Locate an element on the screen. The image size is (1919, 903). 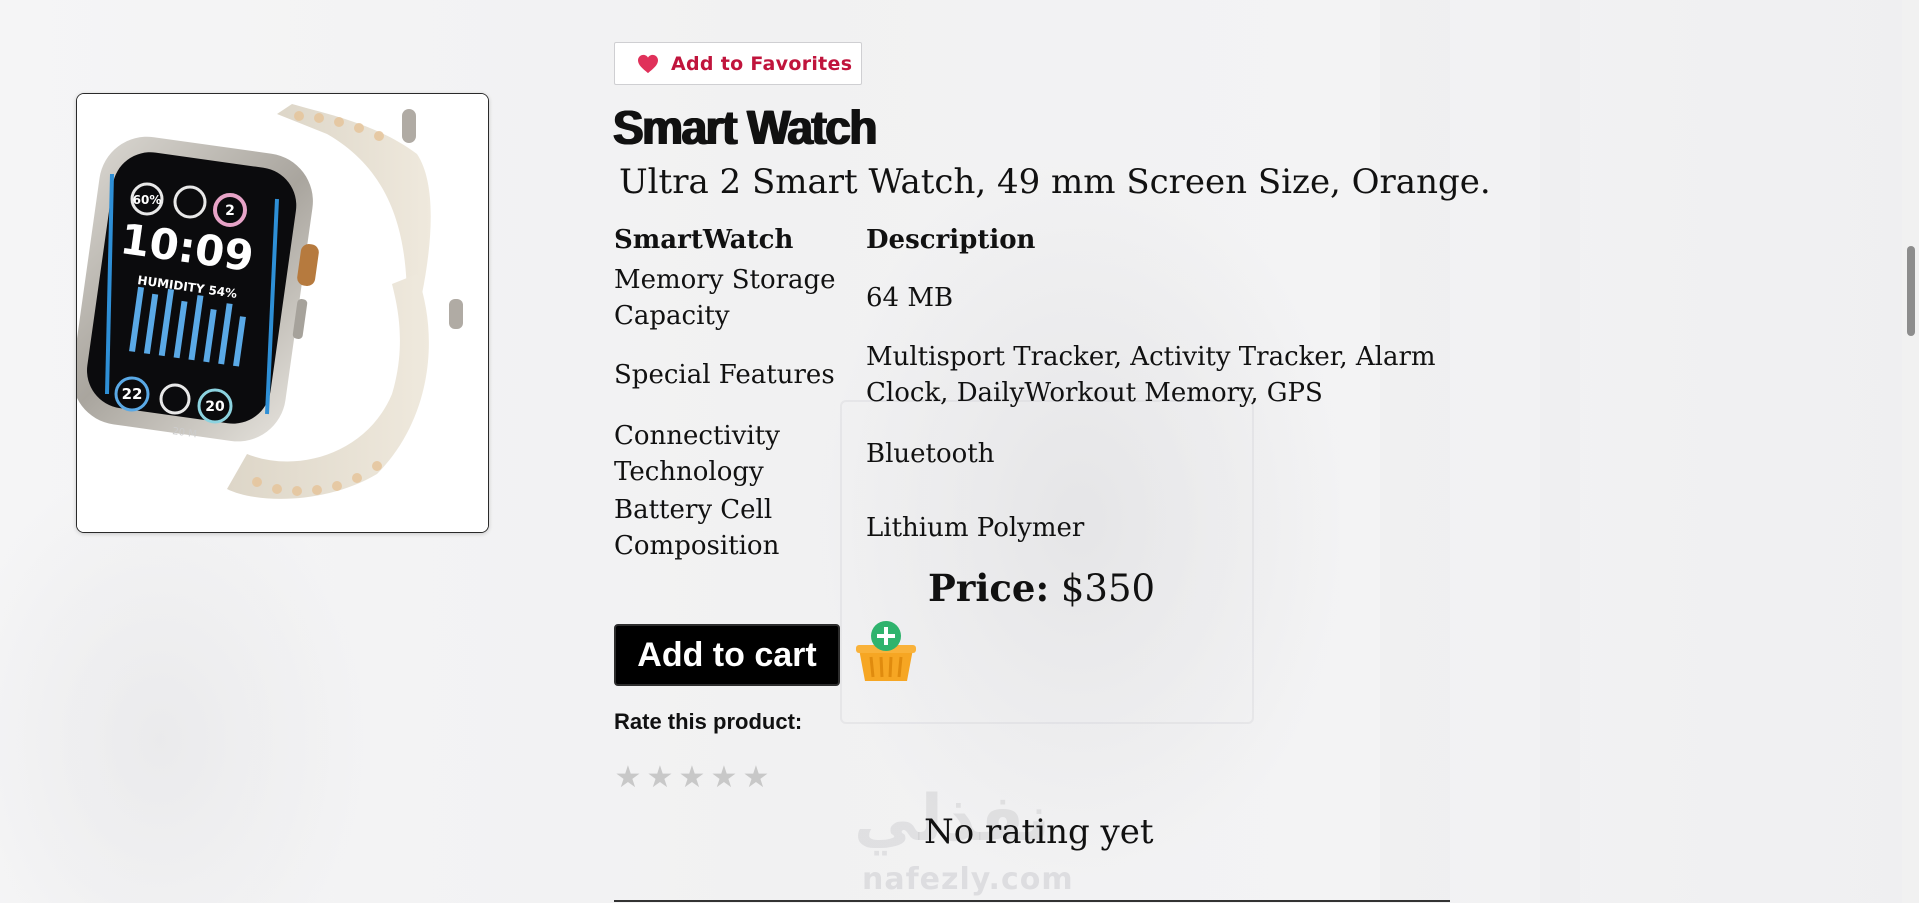
add-to-cart-button: Add to cart is located at coordinates (727, 655).